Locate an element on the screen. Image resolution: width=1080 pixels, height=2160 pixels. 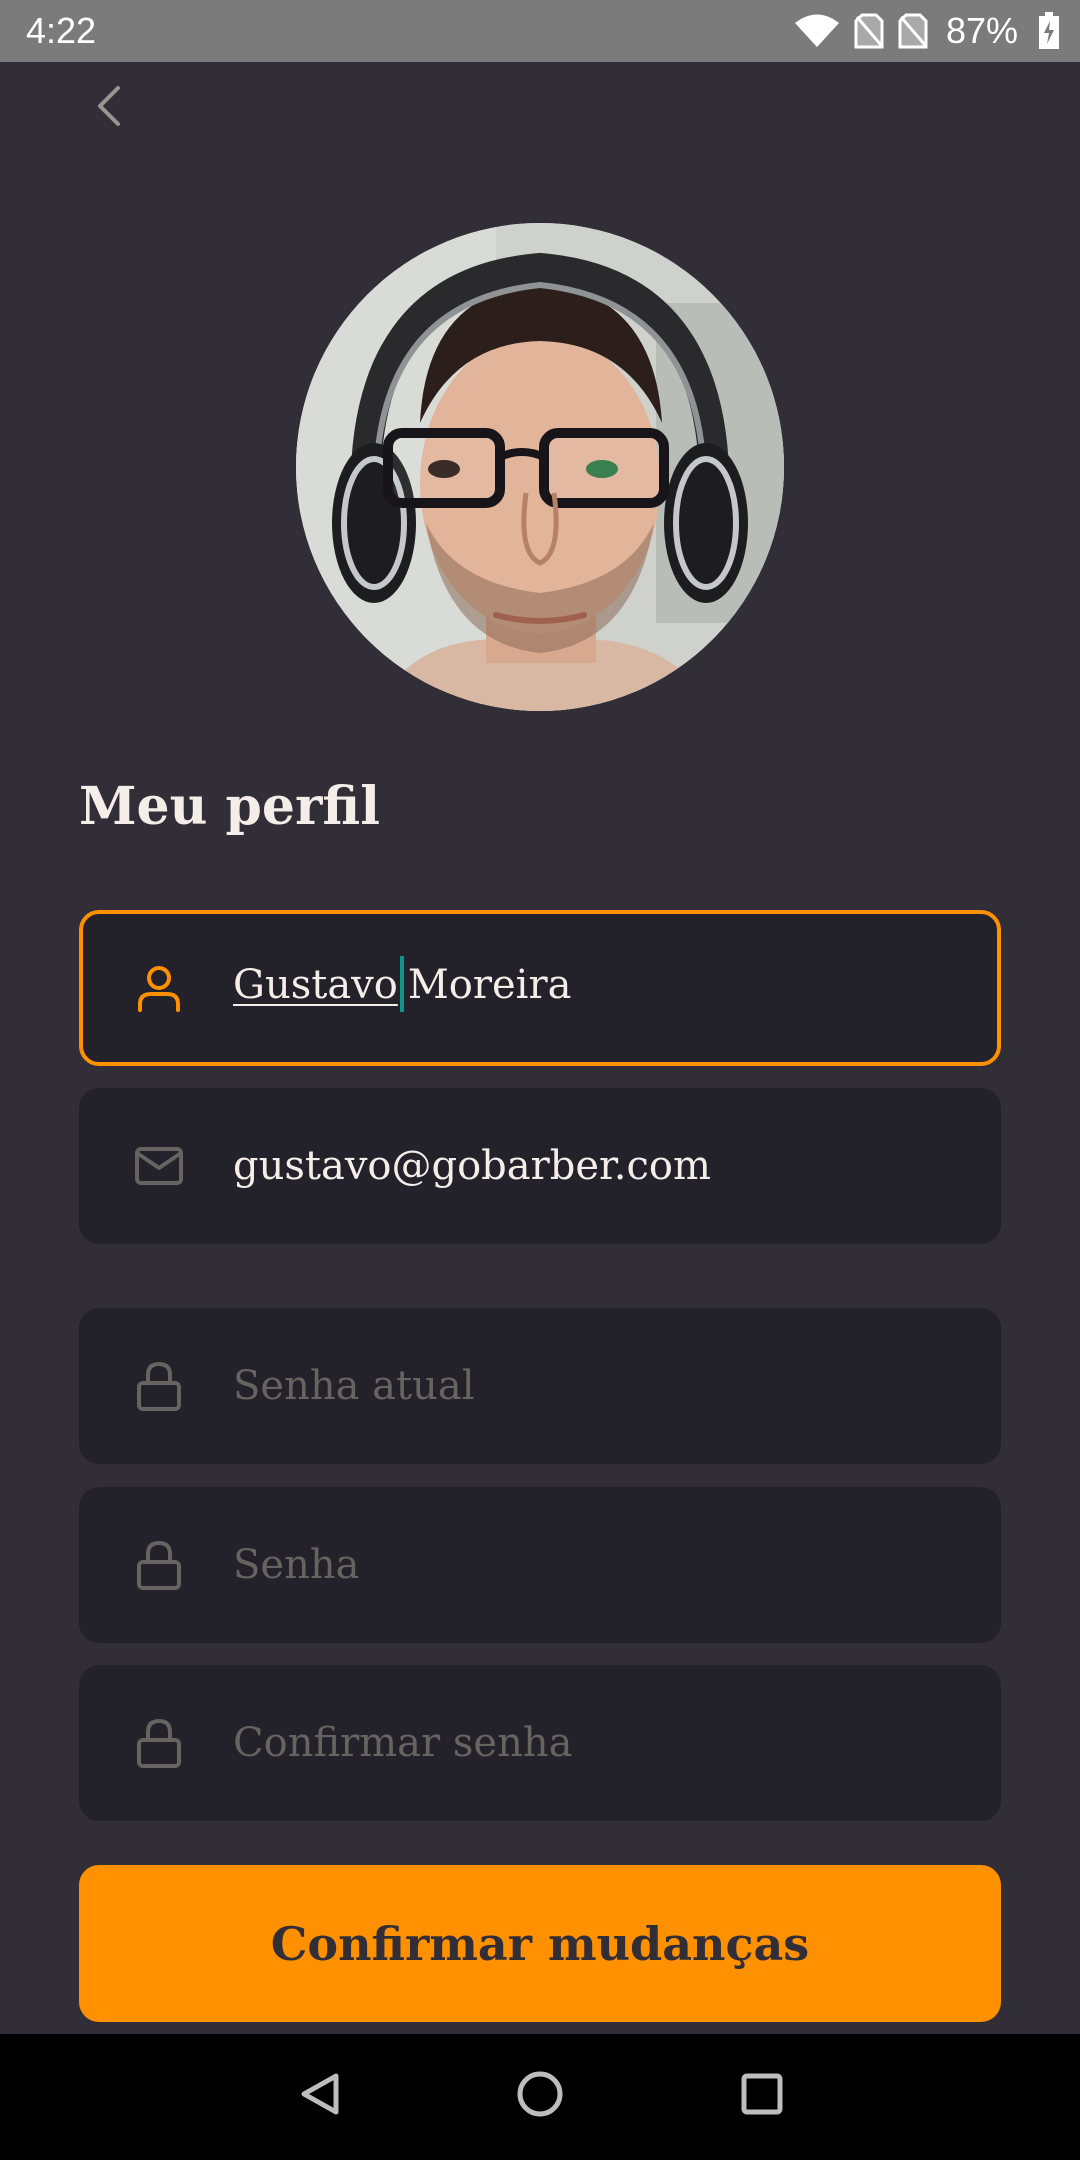
nav-home-button is located at coordinates (540, 2096).